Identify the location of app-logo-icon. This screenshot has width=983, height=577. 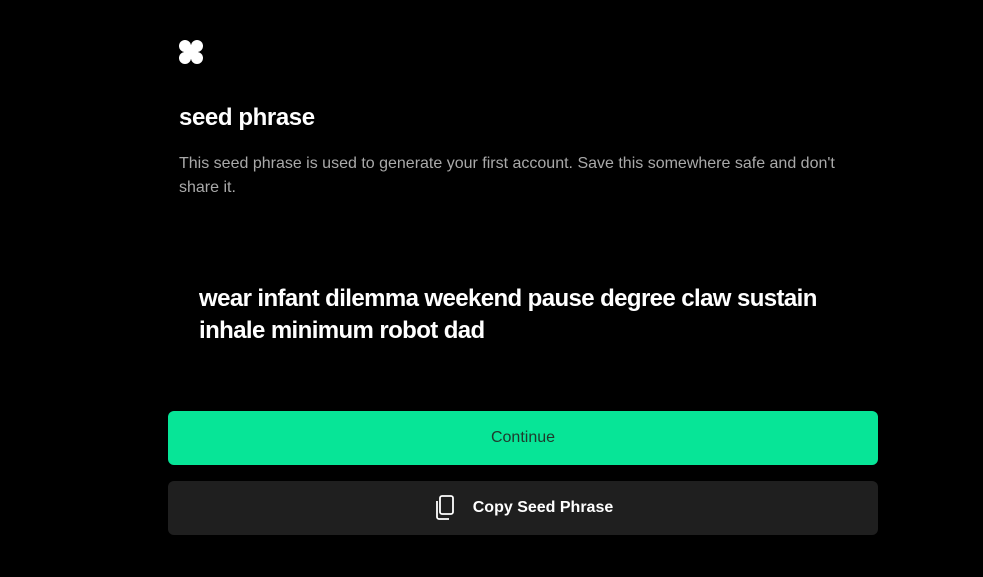
(191, 52).